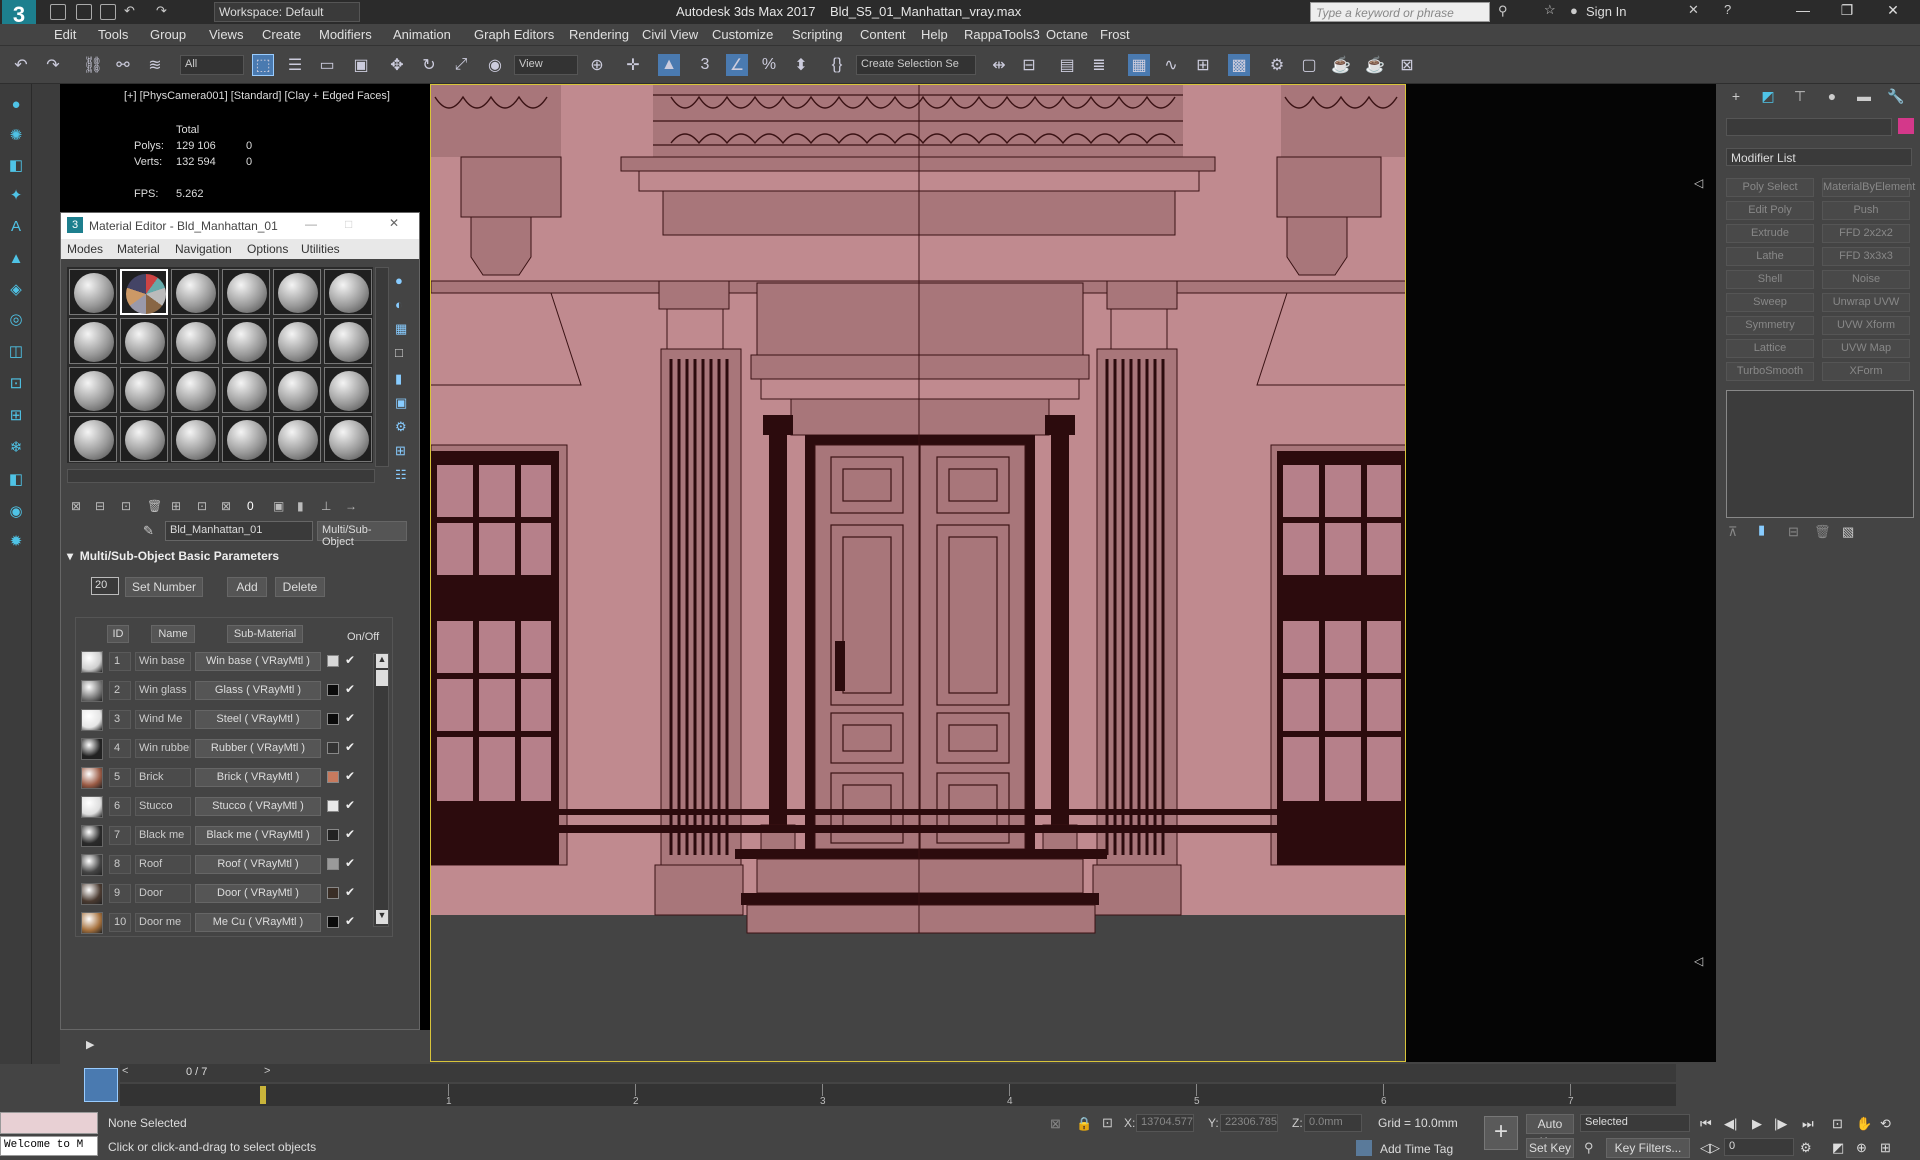 Image resolution: width=1920 pixels, height=1160 pixels. I want to click on light-icon: ✹, so click(16, 541).